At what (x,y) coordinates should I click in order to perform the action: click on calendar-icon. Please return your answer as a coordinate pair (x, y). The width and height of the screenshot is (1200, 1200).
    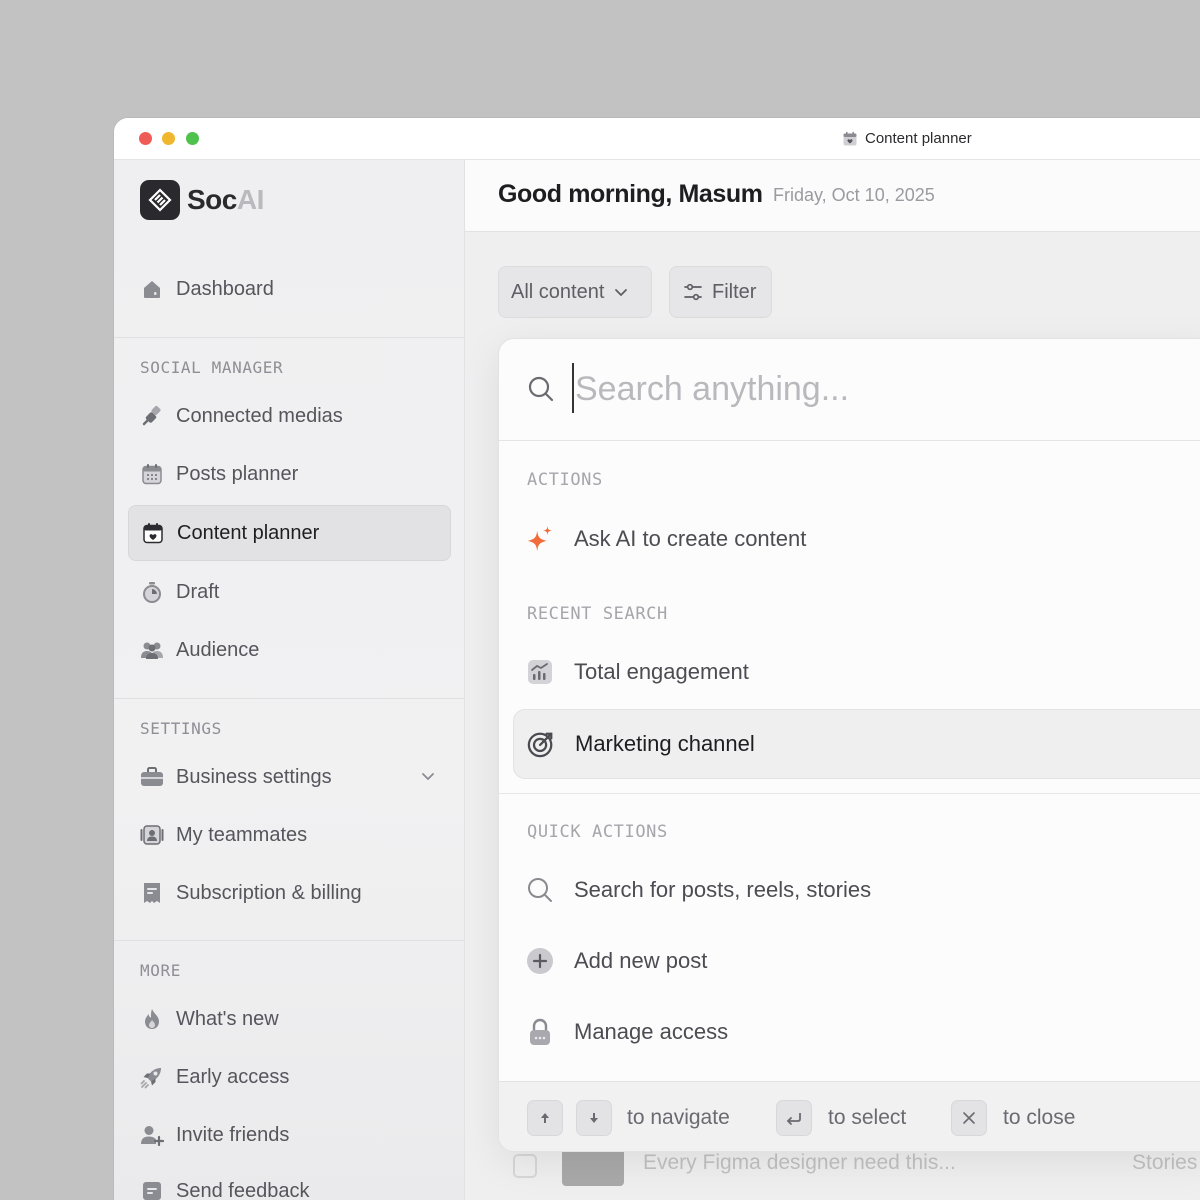
    Looking at the image, I should click on (152, 474).